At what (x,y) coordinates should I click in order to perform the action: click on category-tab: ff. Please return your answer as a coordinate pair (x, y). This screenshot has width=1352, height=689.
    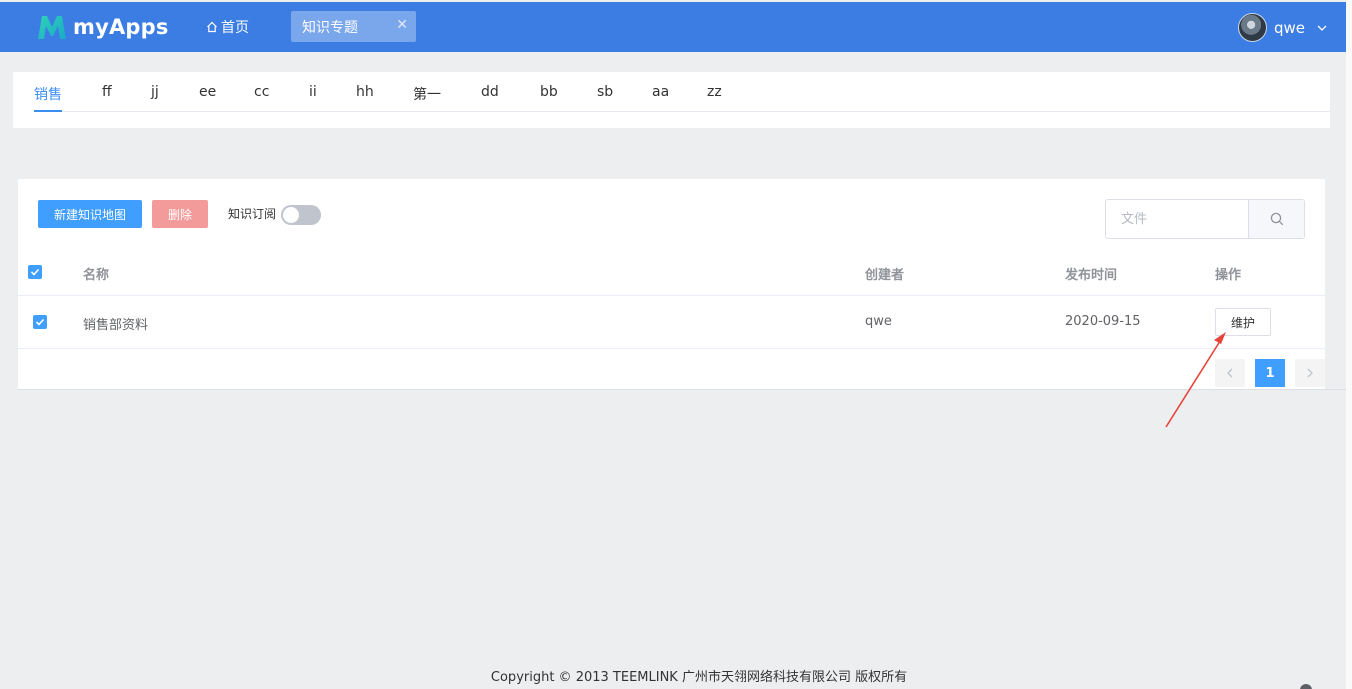
    Looking at the image, I should click on (107, 92).